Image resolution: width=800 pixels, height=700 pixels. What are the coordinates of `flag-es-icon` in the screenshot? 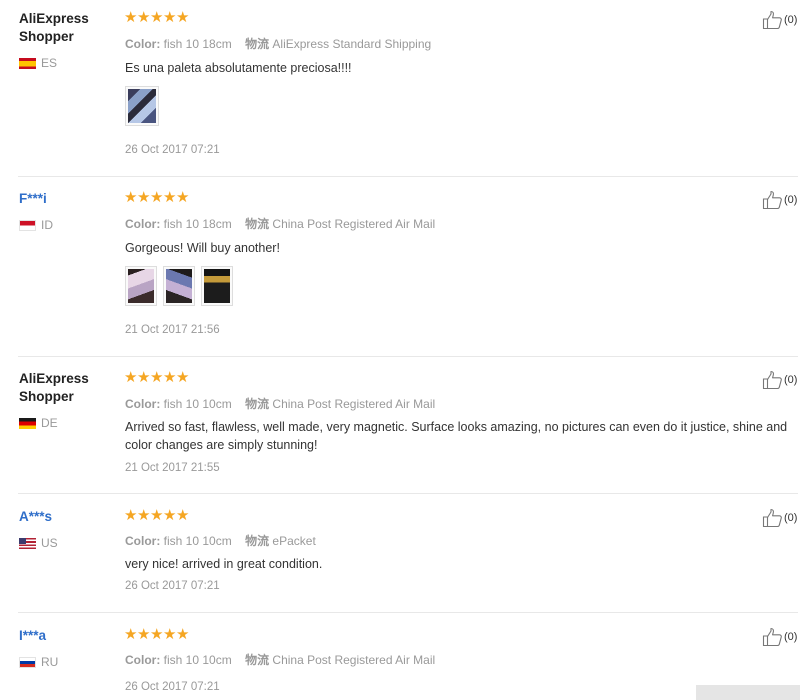 It's located at (27, 63).